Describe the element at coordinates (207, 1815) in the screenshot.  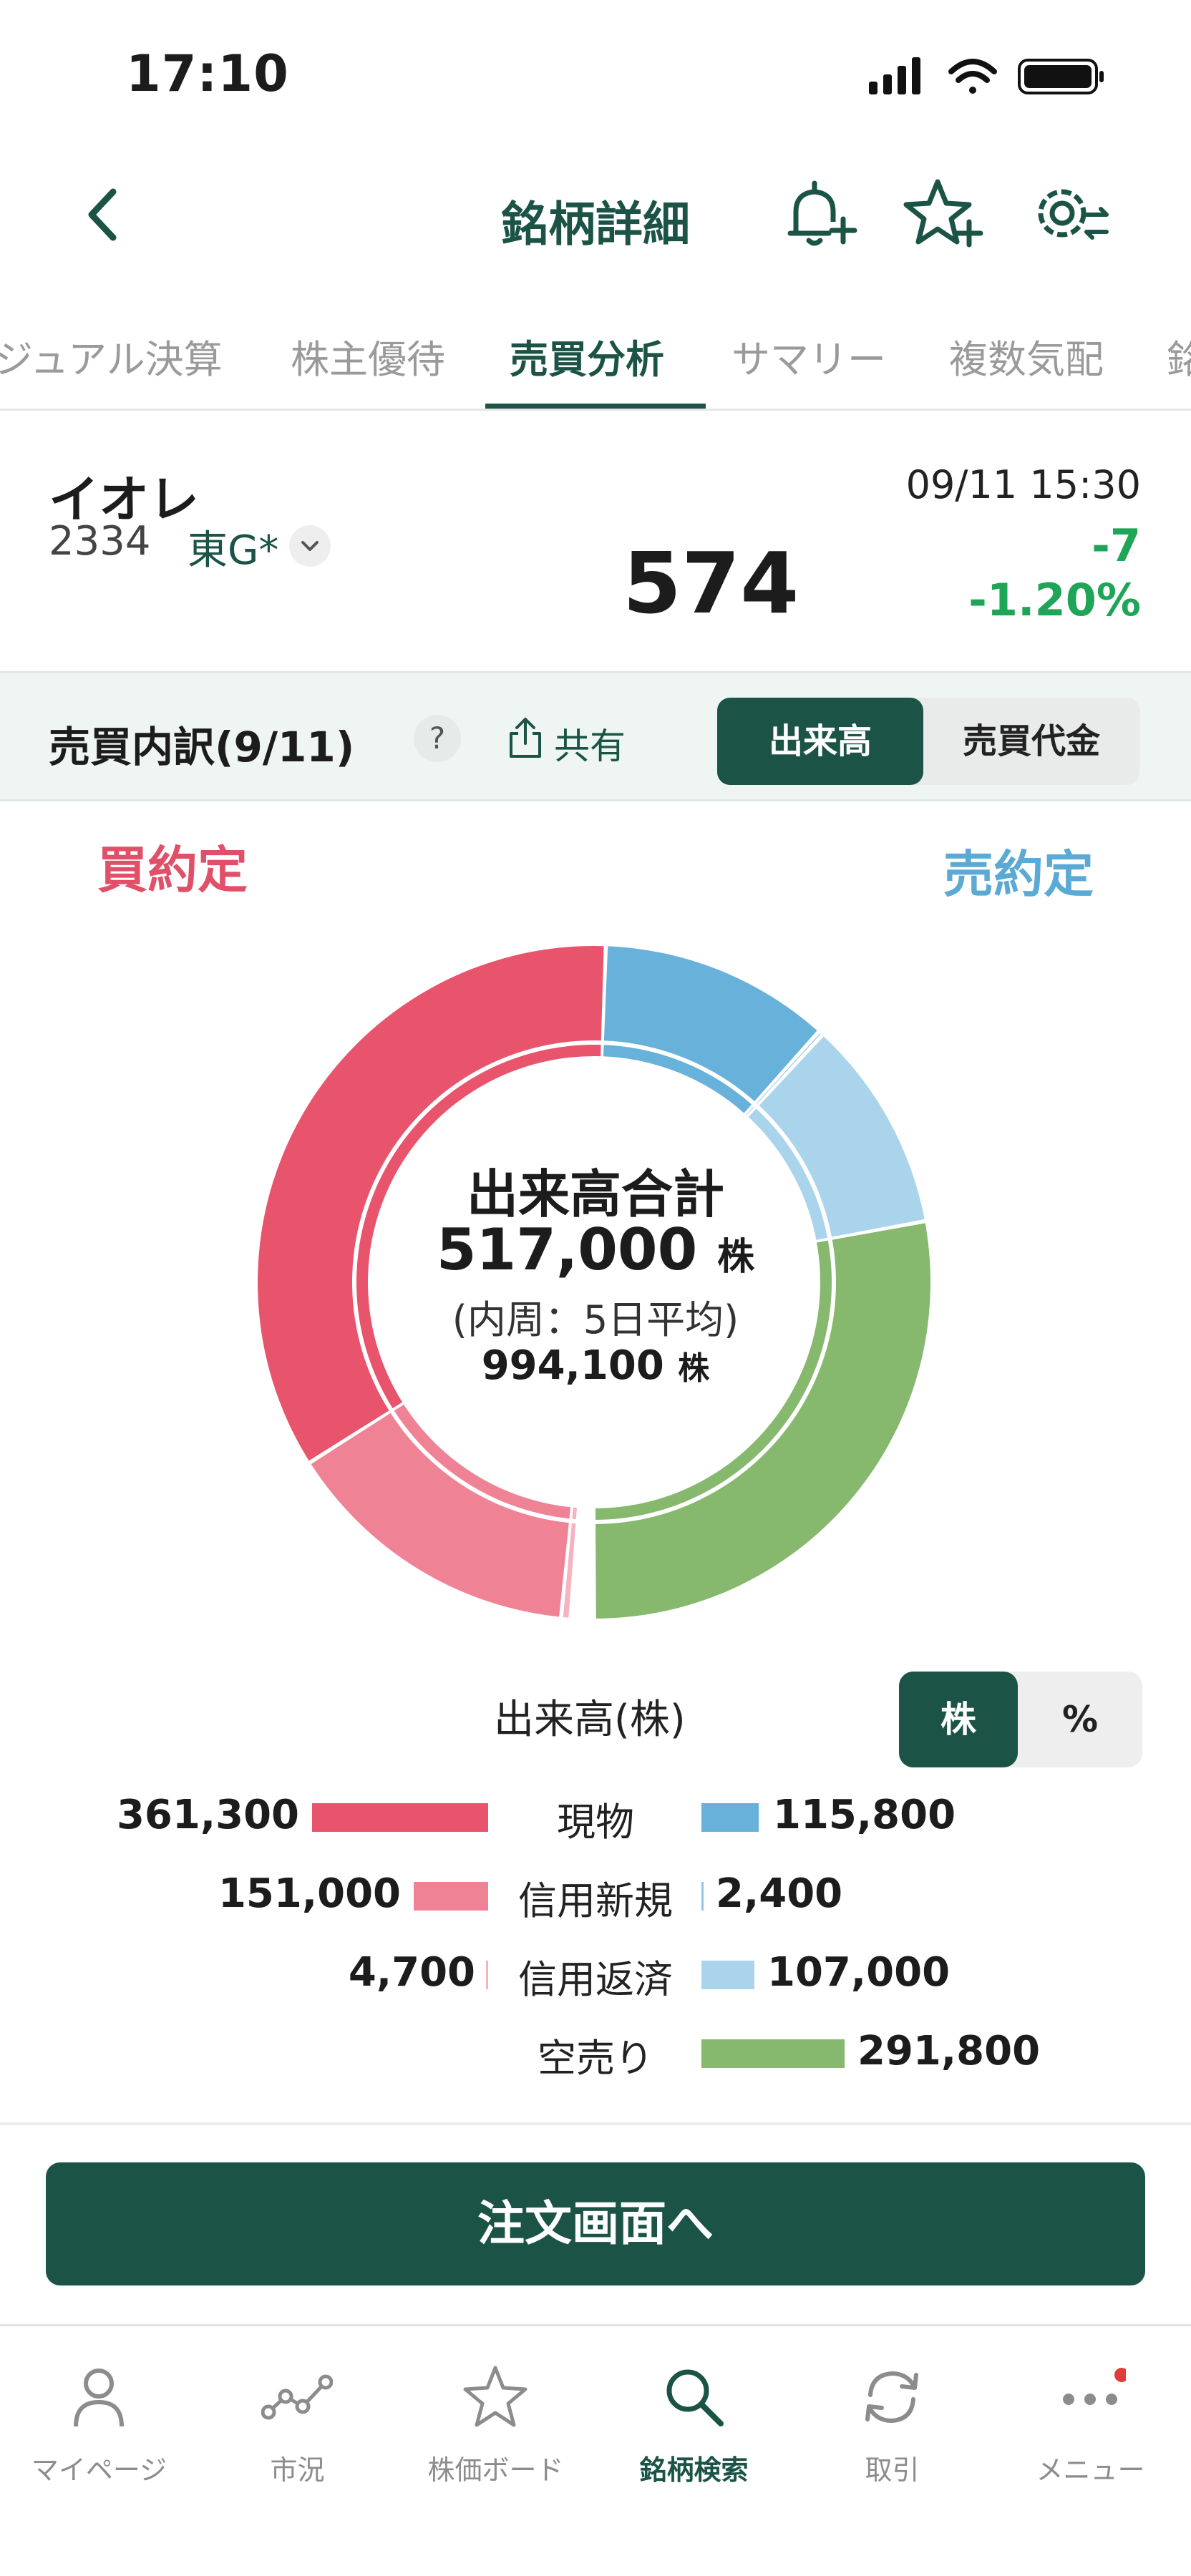
I see `buy-value: 361,300` at that location.